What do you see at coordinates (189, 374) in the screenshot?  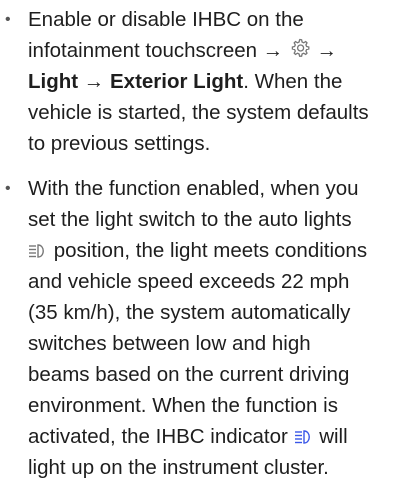 I see `text-line: beams based on the current driving` at bounding box center [189, 374].